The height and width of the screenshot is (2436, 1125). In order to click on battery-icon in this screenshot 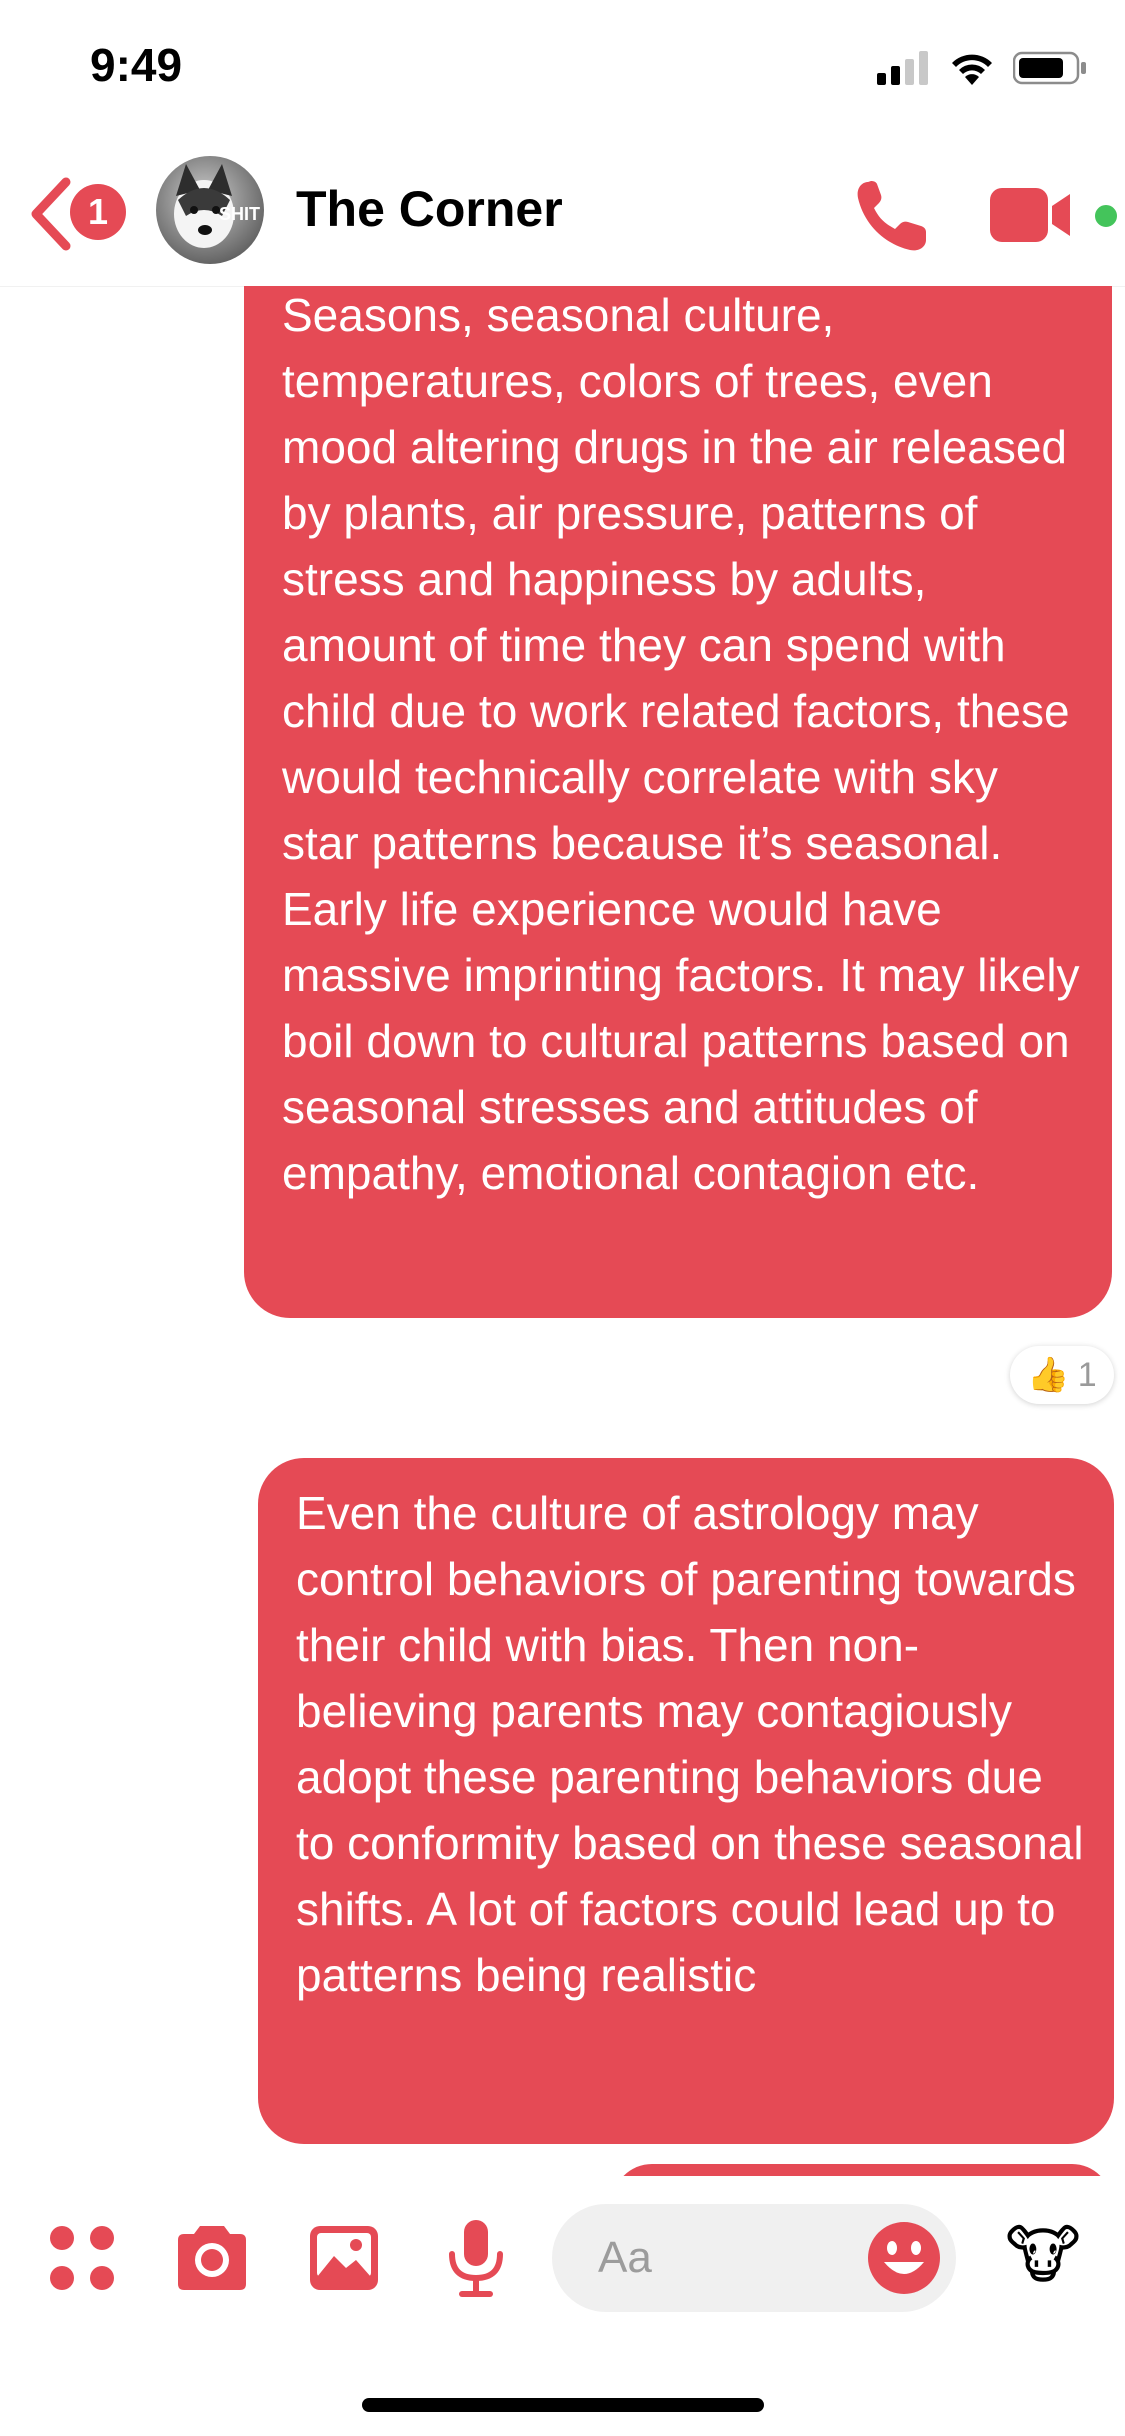, I will do `click(1049, 68)`.